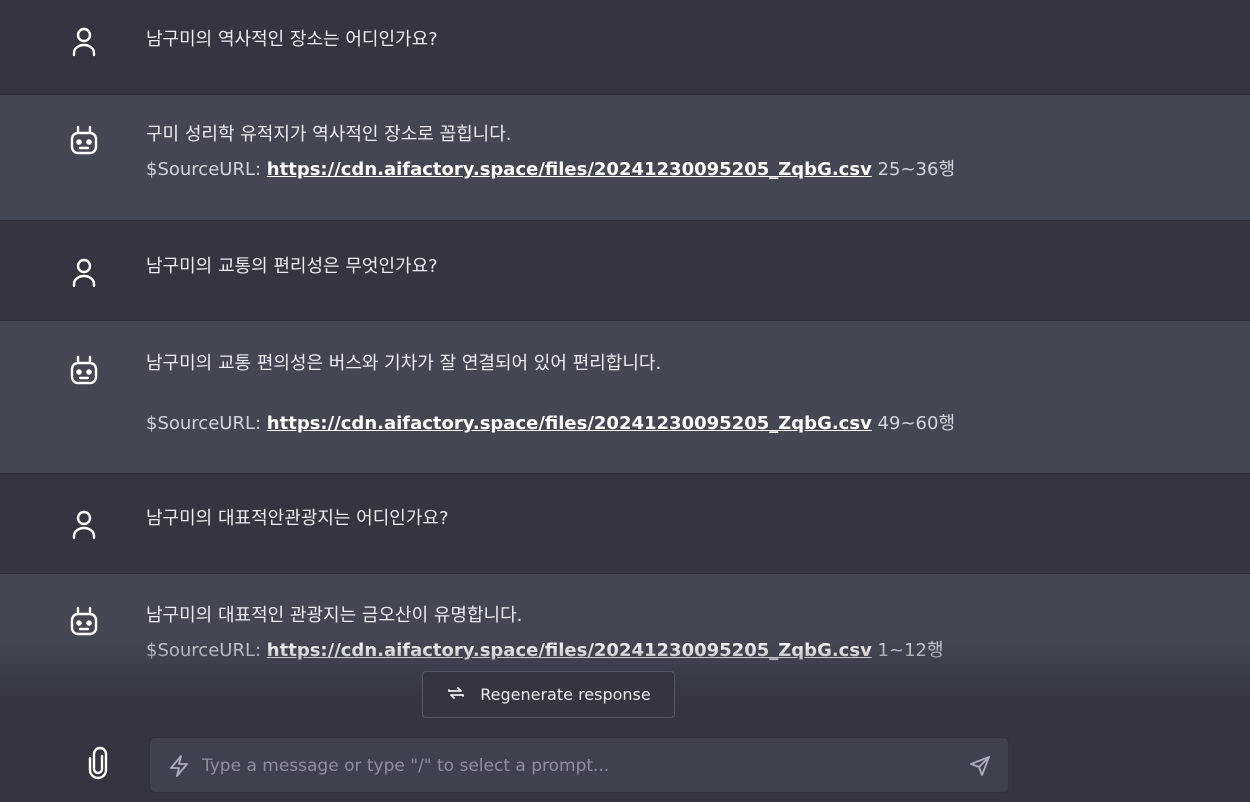 Image resolution: width=1250 pixels, height=802 pixels. I want to click on regenerate-label: Regenerate response, so click(565, 694).